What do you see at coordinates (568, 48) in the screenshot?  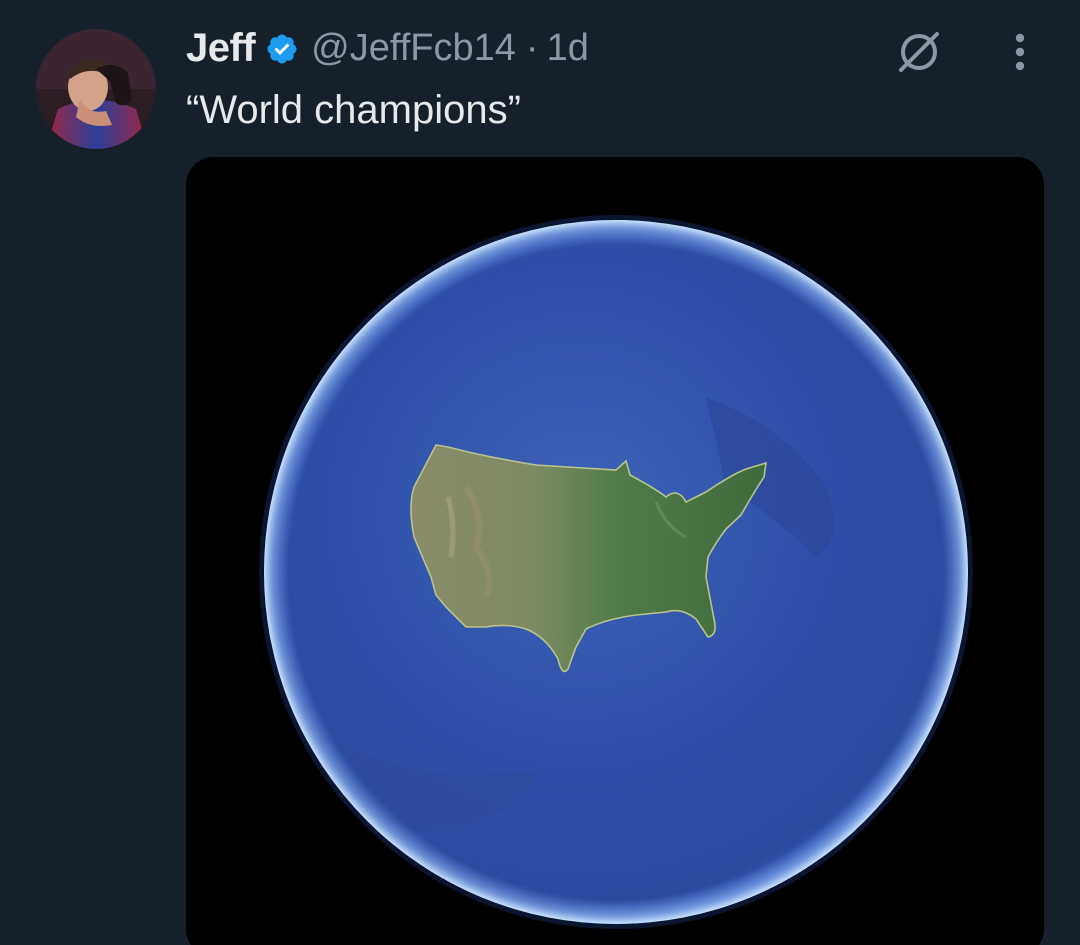 I see `timestamp: 1d` at bounding box center [568, 48].